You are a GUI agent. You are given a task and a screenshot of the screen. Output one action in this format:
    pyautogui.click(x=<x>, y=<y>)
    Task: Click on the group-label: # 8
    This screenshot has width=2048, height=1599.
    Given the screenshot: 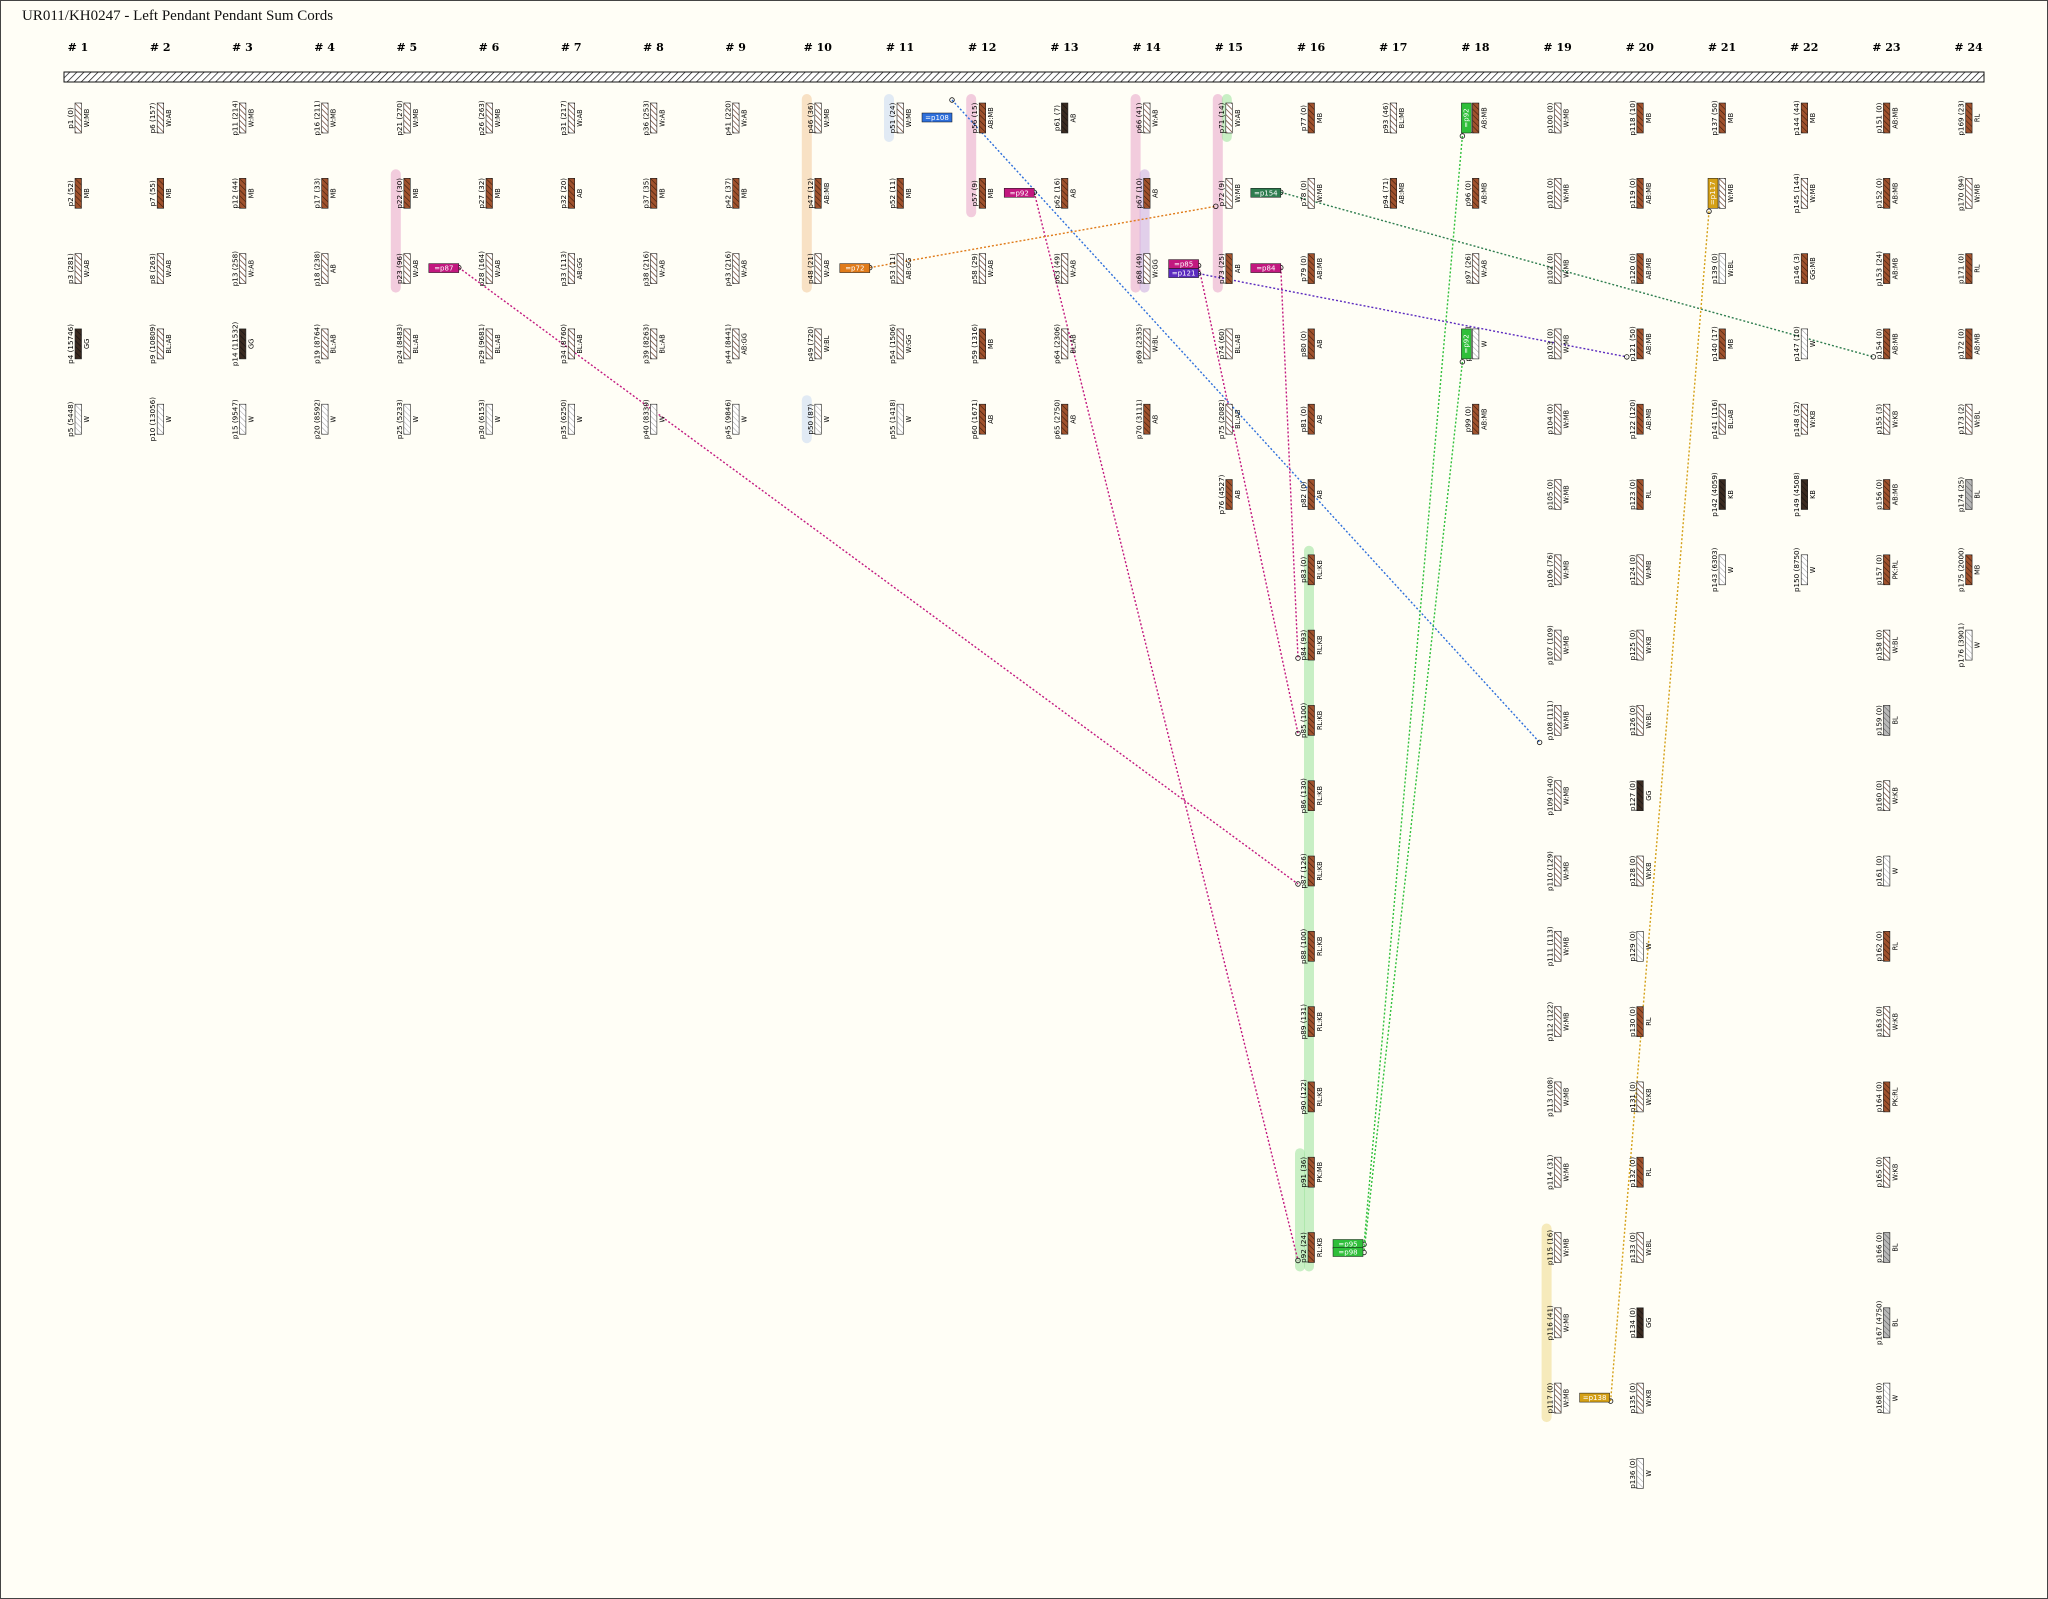 What is the action you would take?
    pyautogui.click(x=653, y=47)
    